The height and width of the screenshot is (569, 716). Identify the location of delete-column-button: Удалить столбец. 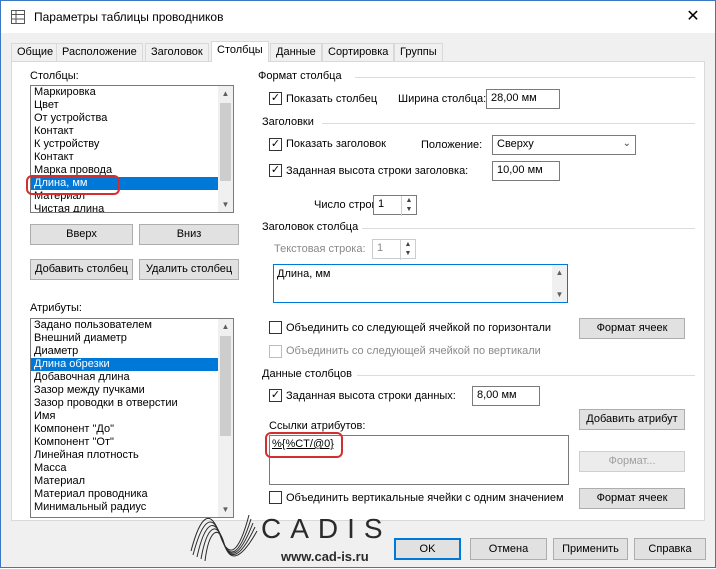
(189, 269).